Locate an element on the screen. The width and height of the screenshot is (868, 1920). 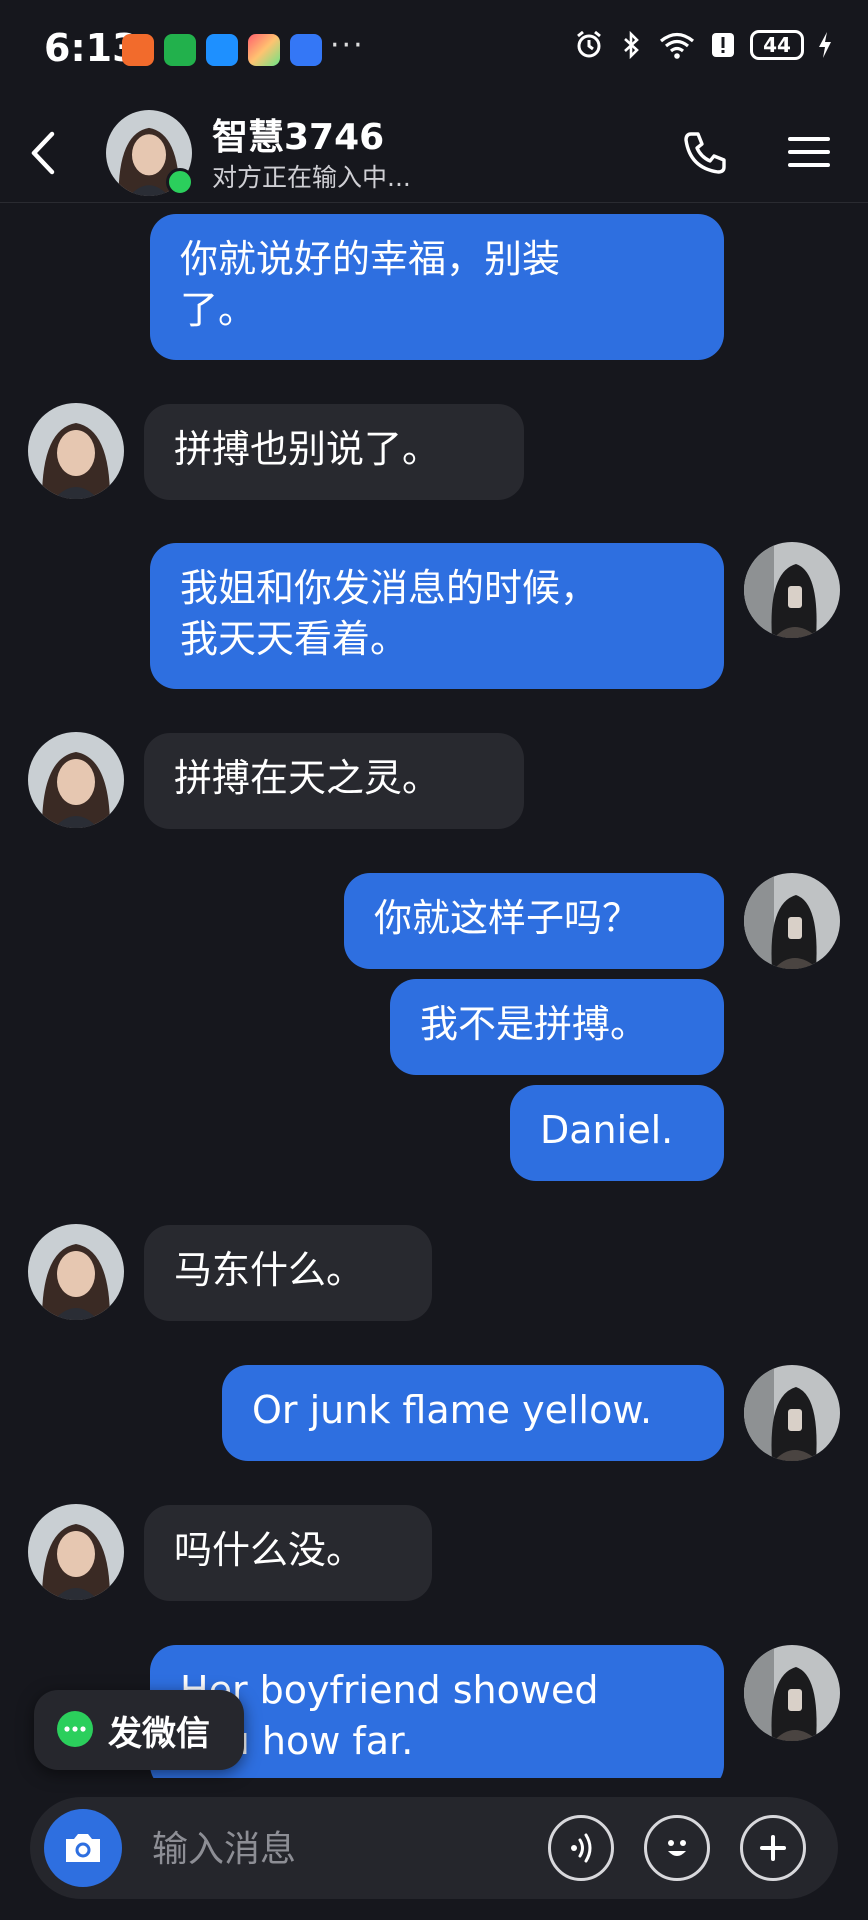
status-bar: 6:13 ··· 44 is located at coordinates (434, 50).